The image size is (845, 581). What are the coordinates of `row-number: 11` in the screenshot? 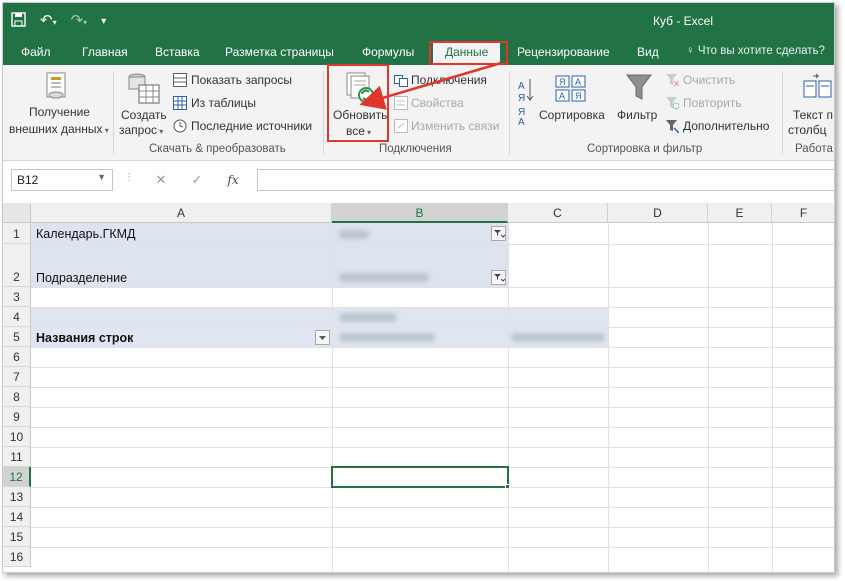 It's located at (16, 457).